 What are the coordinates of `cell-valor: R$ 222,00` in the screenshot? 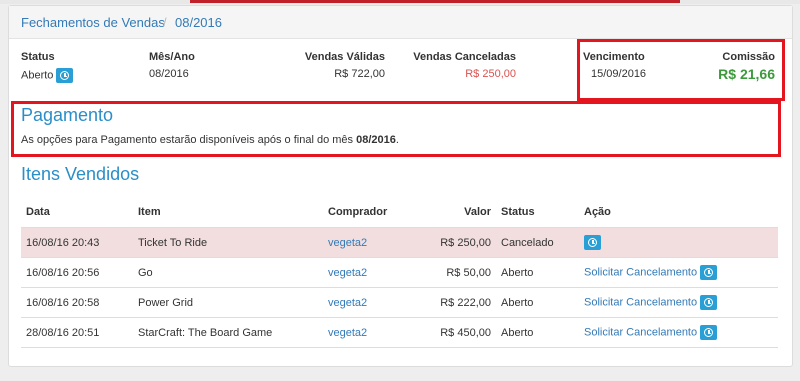 It's located at (459, 302).